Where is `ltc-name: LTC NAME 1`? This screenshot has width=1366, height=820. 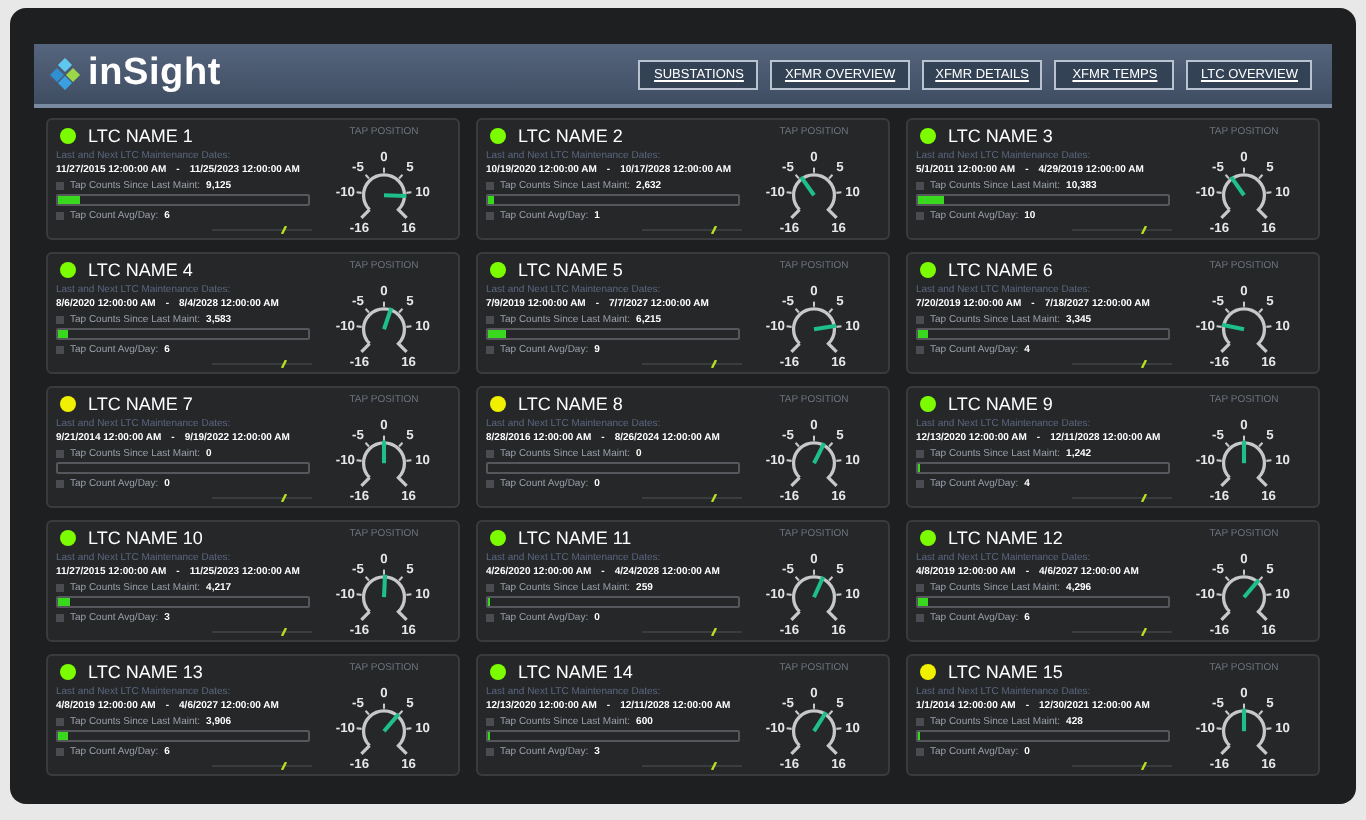
ltc-name: LTC NAME 1 is located at coordinates (140, 136).